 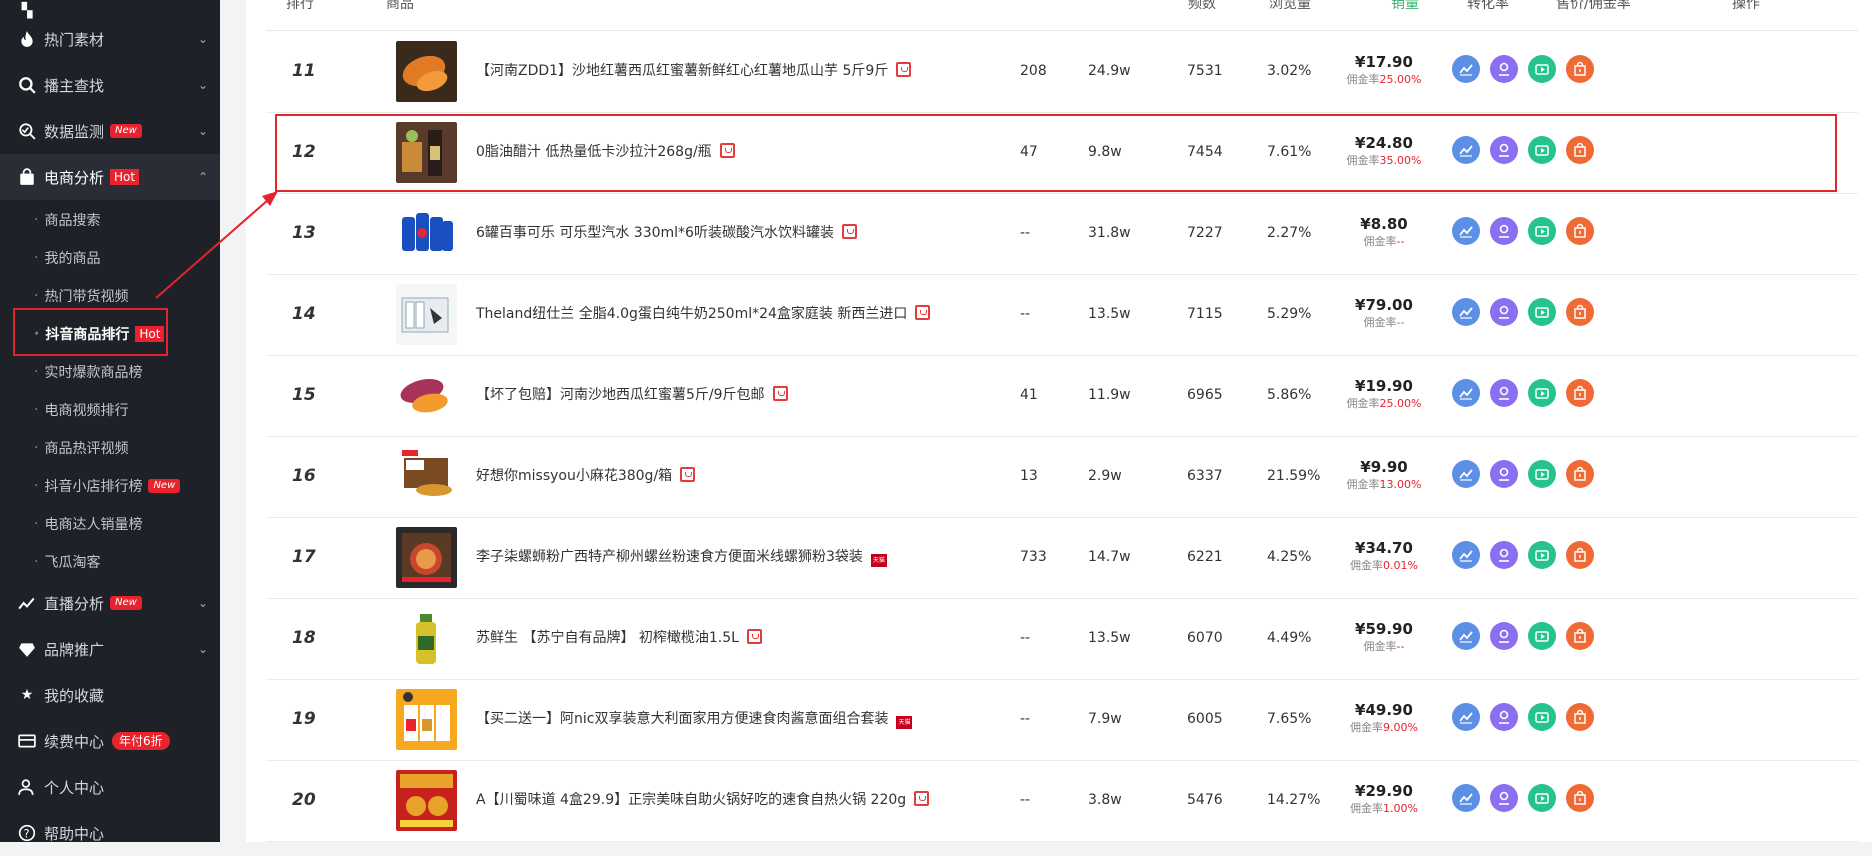 I want to click on sidebar-item-hot-materials: 热门素材 ⌄, so click(x=110, y=39).